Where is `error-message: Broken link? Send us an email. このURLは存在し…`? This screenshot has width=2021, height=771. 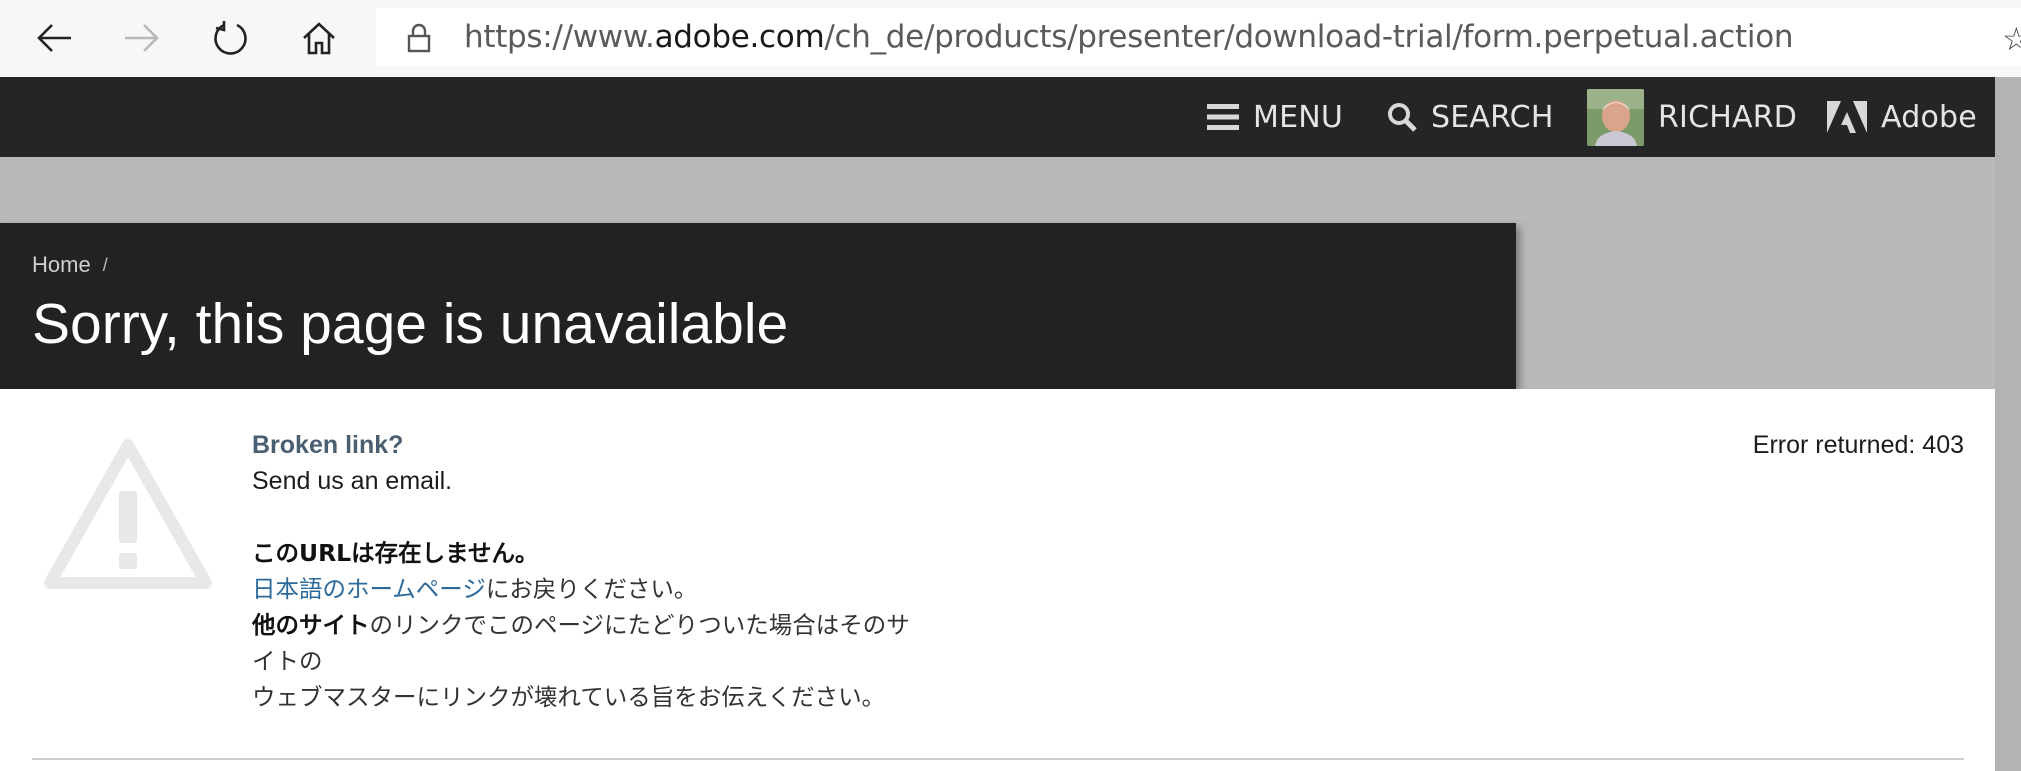
error-message: Broken link? Send us an email. このURLは存在し… is located at coordinates (632, 571).